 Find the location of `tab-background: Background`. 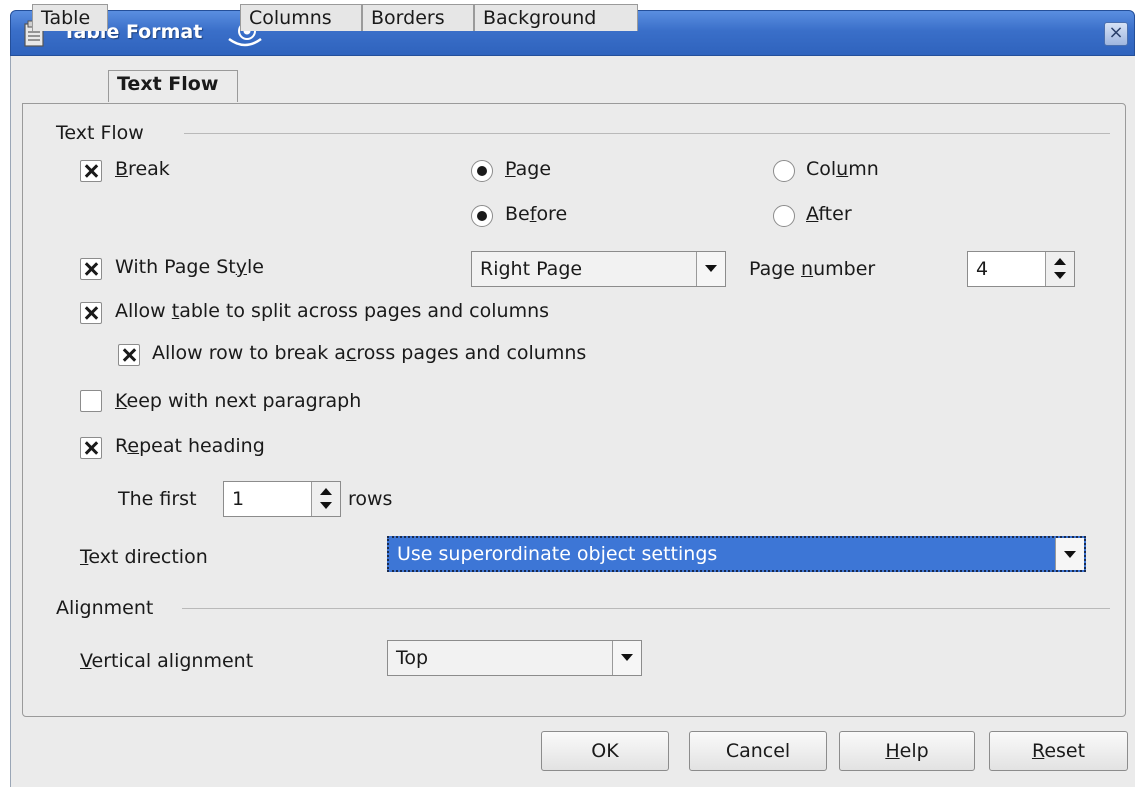

tab-background: Background is located at coordinates (556, 17).